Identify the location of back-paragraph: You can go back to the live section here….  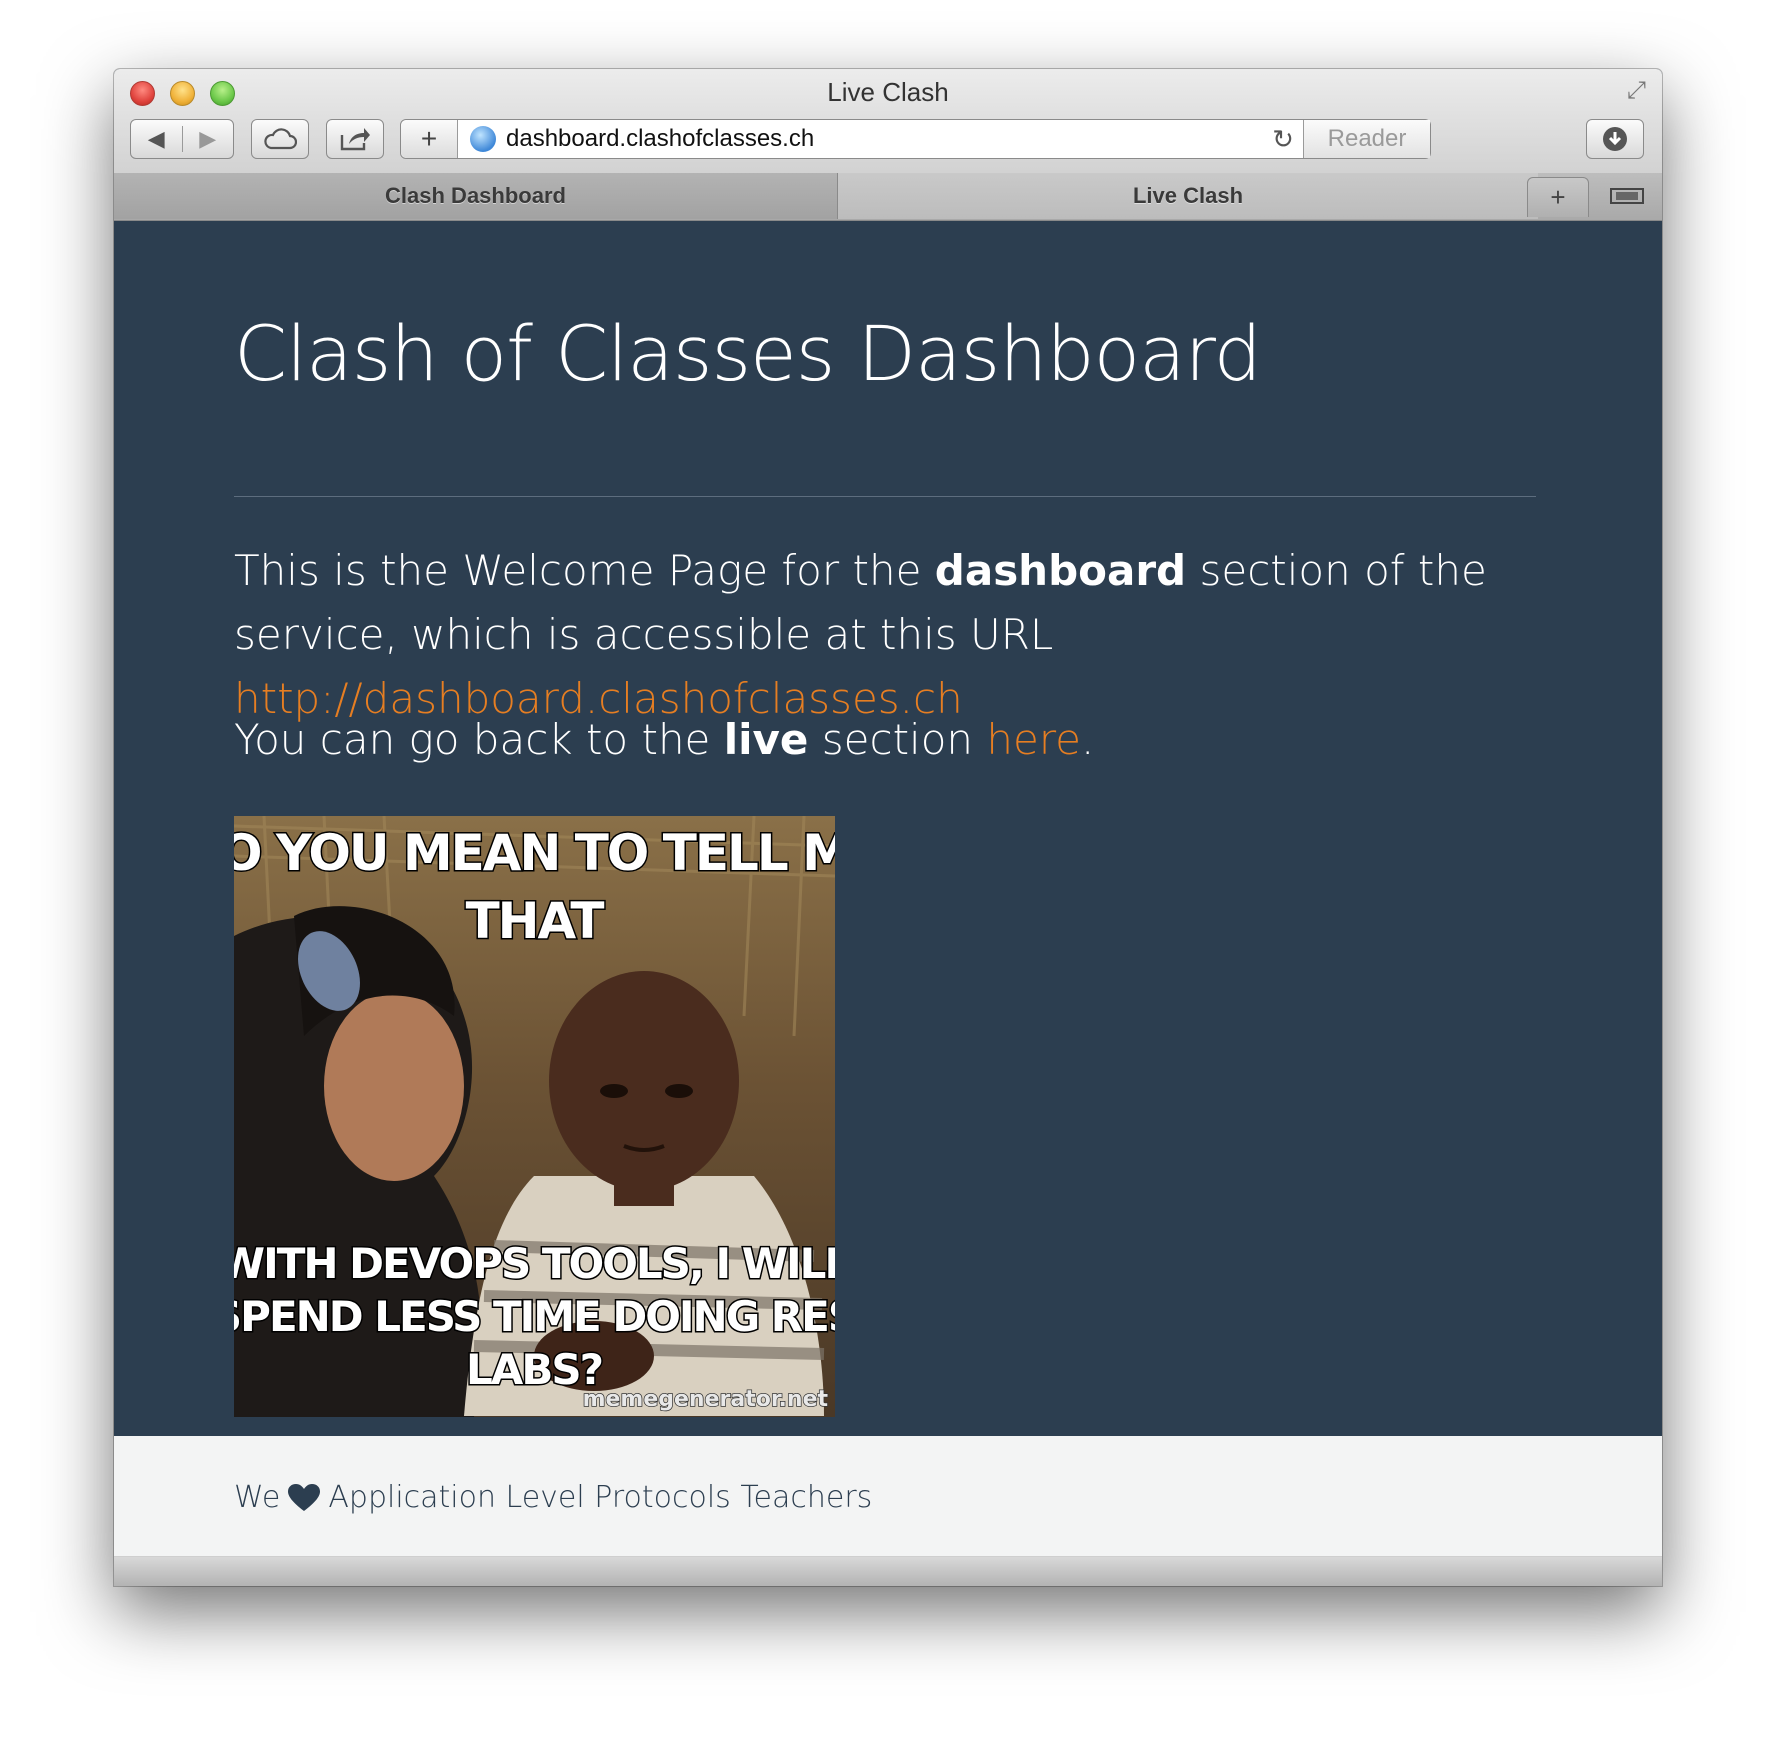
(889, 740).